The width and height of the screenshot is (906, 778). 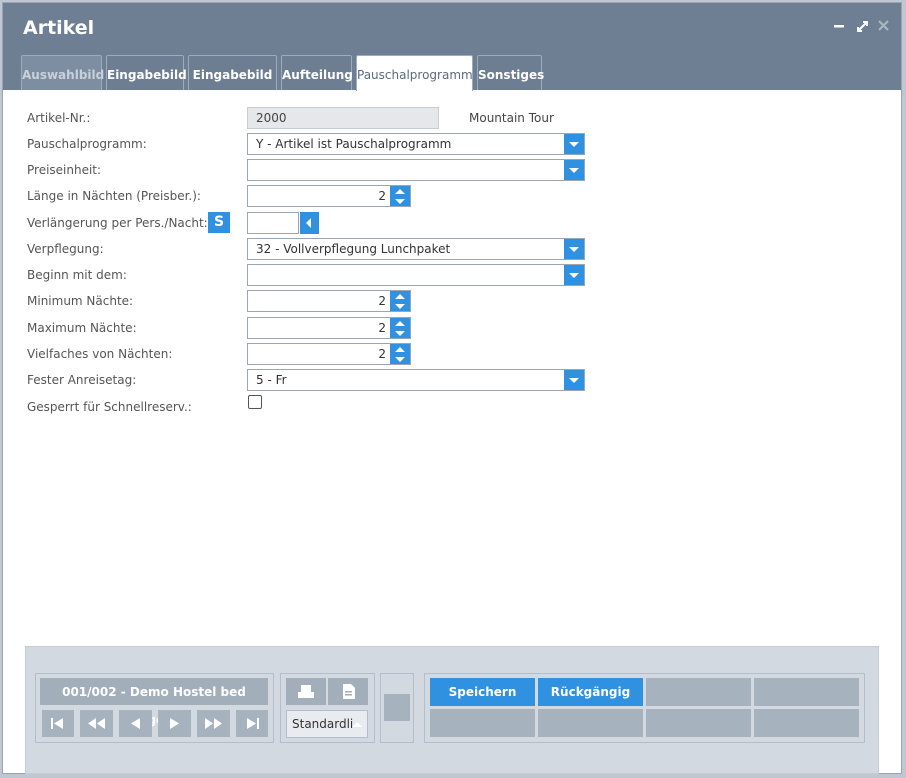 What do you see at coordinates (114, 196) in the screenshot?
I see `laenge-label: Länge in Nächten (Preisber.):` at bounding box center [114, 196].